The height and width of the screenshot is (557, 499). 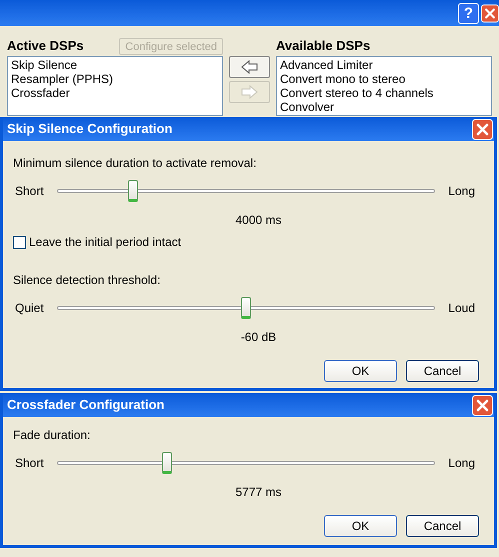 What do you see at coordinates (384, 79) in the screenshot?
I see `list-item: Convert mono to stereo` at bounding box center [384, 79].